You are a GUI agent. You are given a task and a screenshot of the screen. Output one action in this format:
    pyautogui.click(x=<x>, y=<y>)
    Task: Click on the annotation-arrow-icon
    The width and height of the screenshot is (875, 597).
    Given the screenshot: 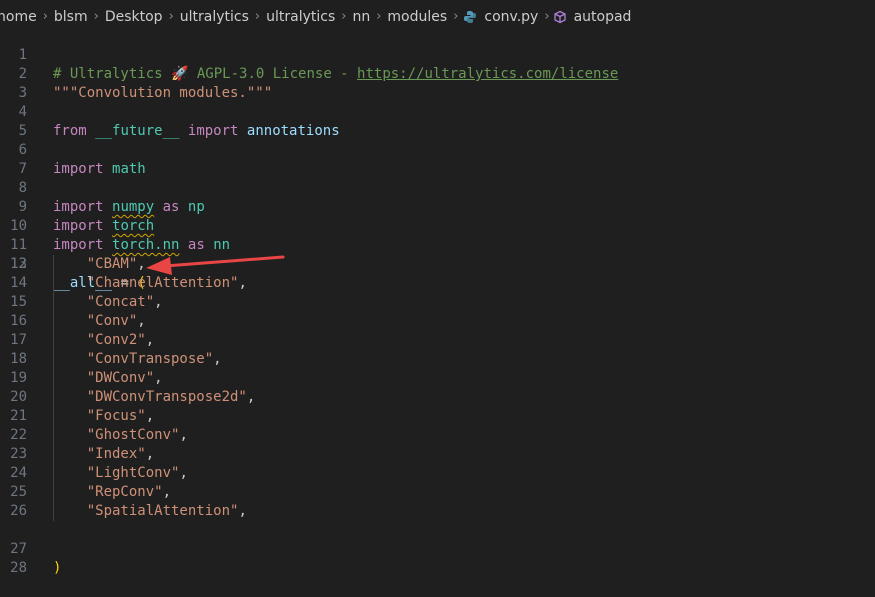 What is the action you would take?
    pyautogui.click(x=215, y=265)
    